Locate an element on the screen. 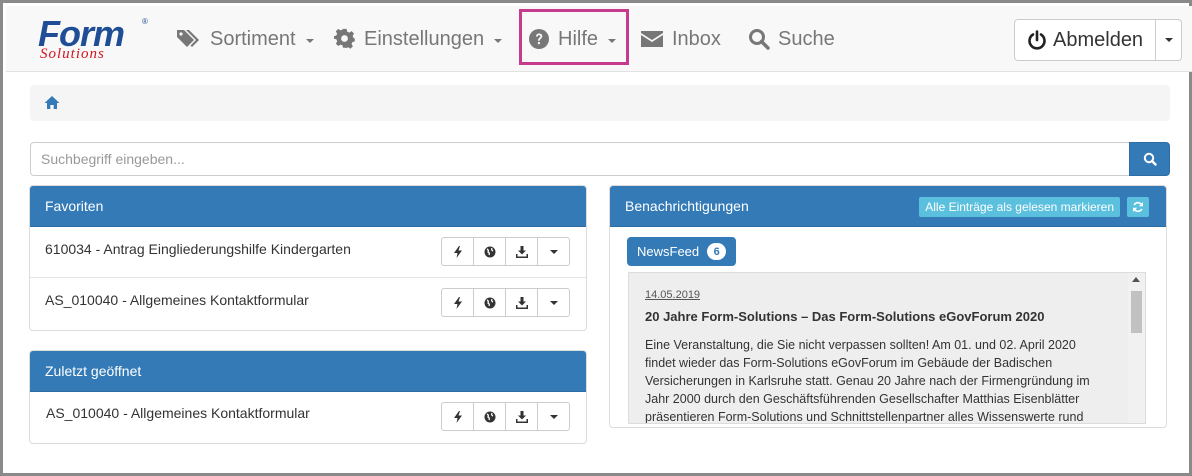  favorites-heading: Favoriten is located at coordinates (308, 206).